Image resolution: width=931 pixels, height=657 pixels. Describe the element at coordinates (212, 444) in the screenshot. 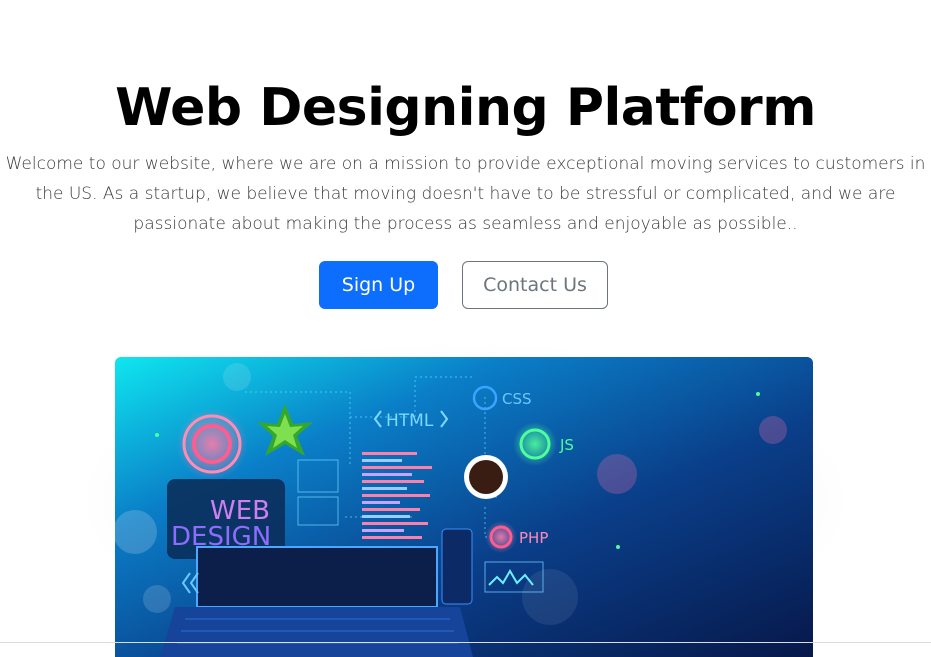

I see `glow-circle` at that location.